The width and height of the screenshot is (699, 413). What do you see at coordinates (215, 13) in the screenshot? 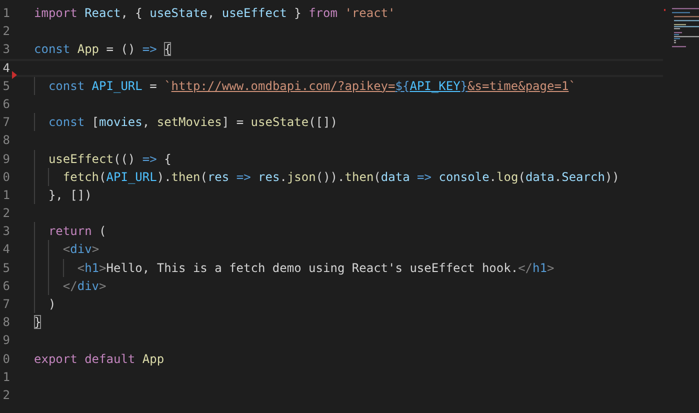
I see `code-line: import React, { useState, useEffect } from 'react'` at bounding box center [215, 13].